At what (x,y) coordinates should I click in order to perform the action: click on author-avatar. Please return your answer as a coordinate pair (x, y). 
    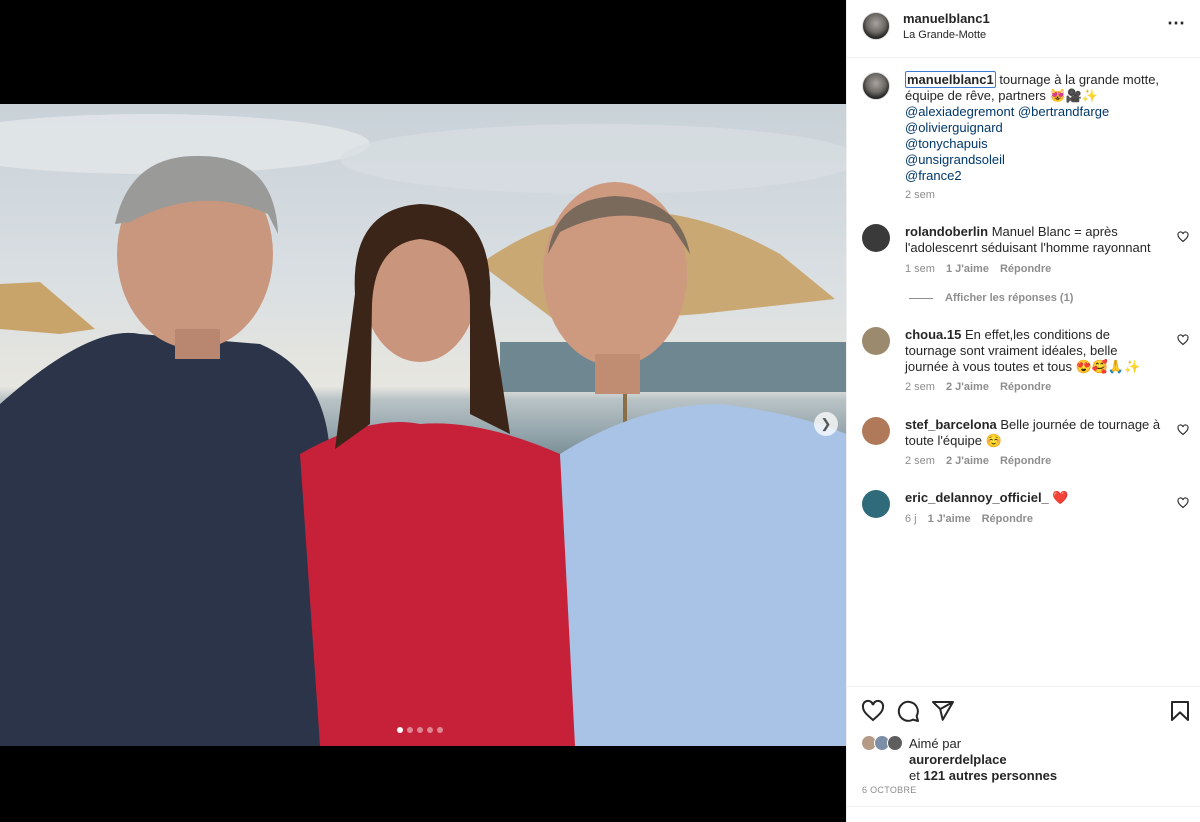
    Looking at the image, I should click on (876, 26).